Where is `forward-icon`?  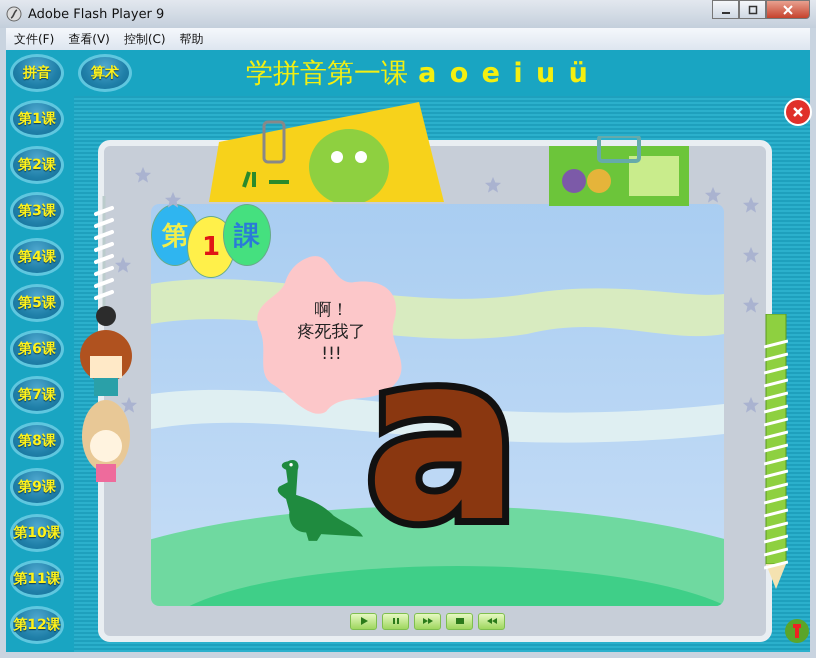
forward-icon is located at coordinates (427, 621).